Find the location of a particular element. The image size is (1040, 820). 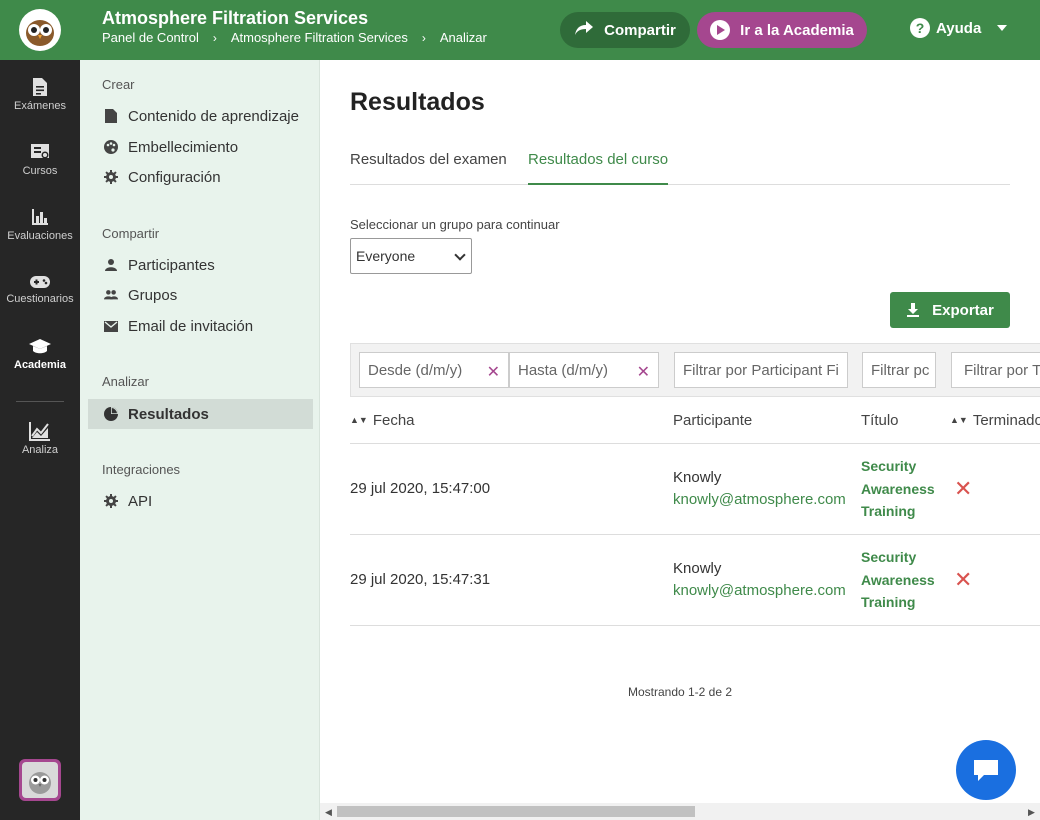

date-to-placeholder: Hasta (d/m/y) is located at coordinates (563, 370).